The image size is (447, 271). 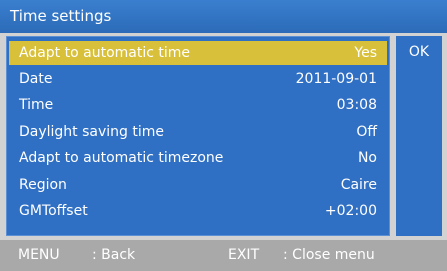 I want to click on setting-label: Region, so click(x=43, y=185).